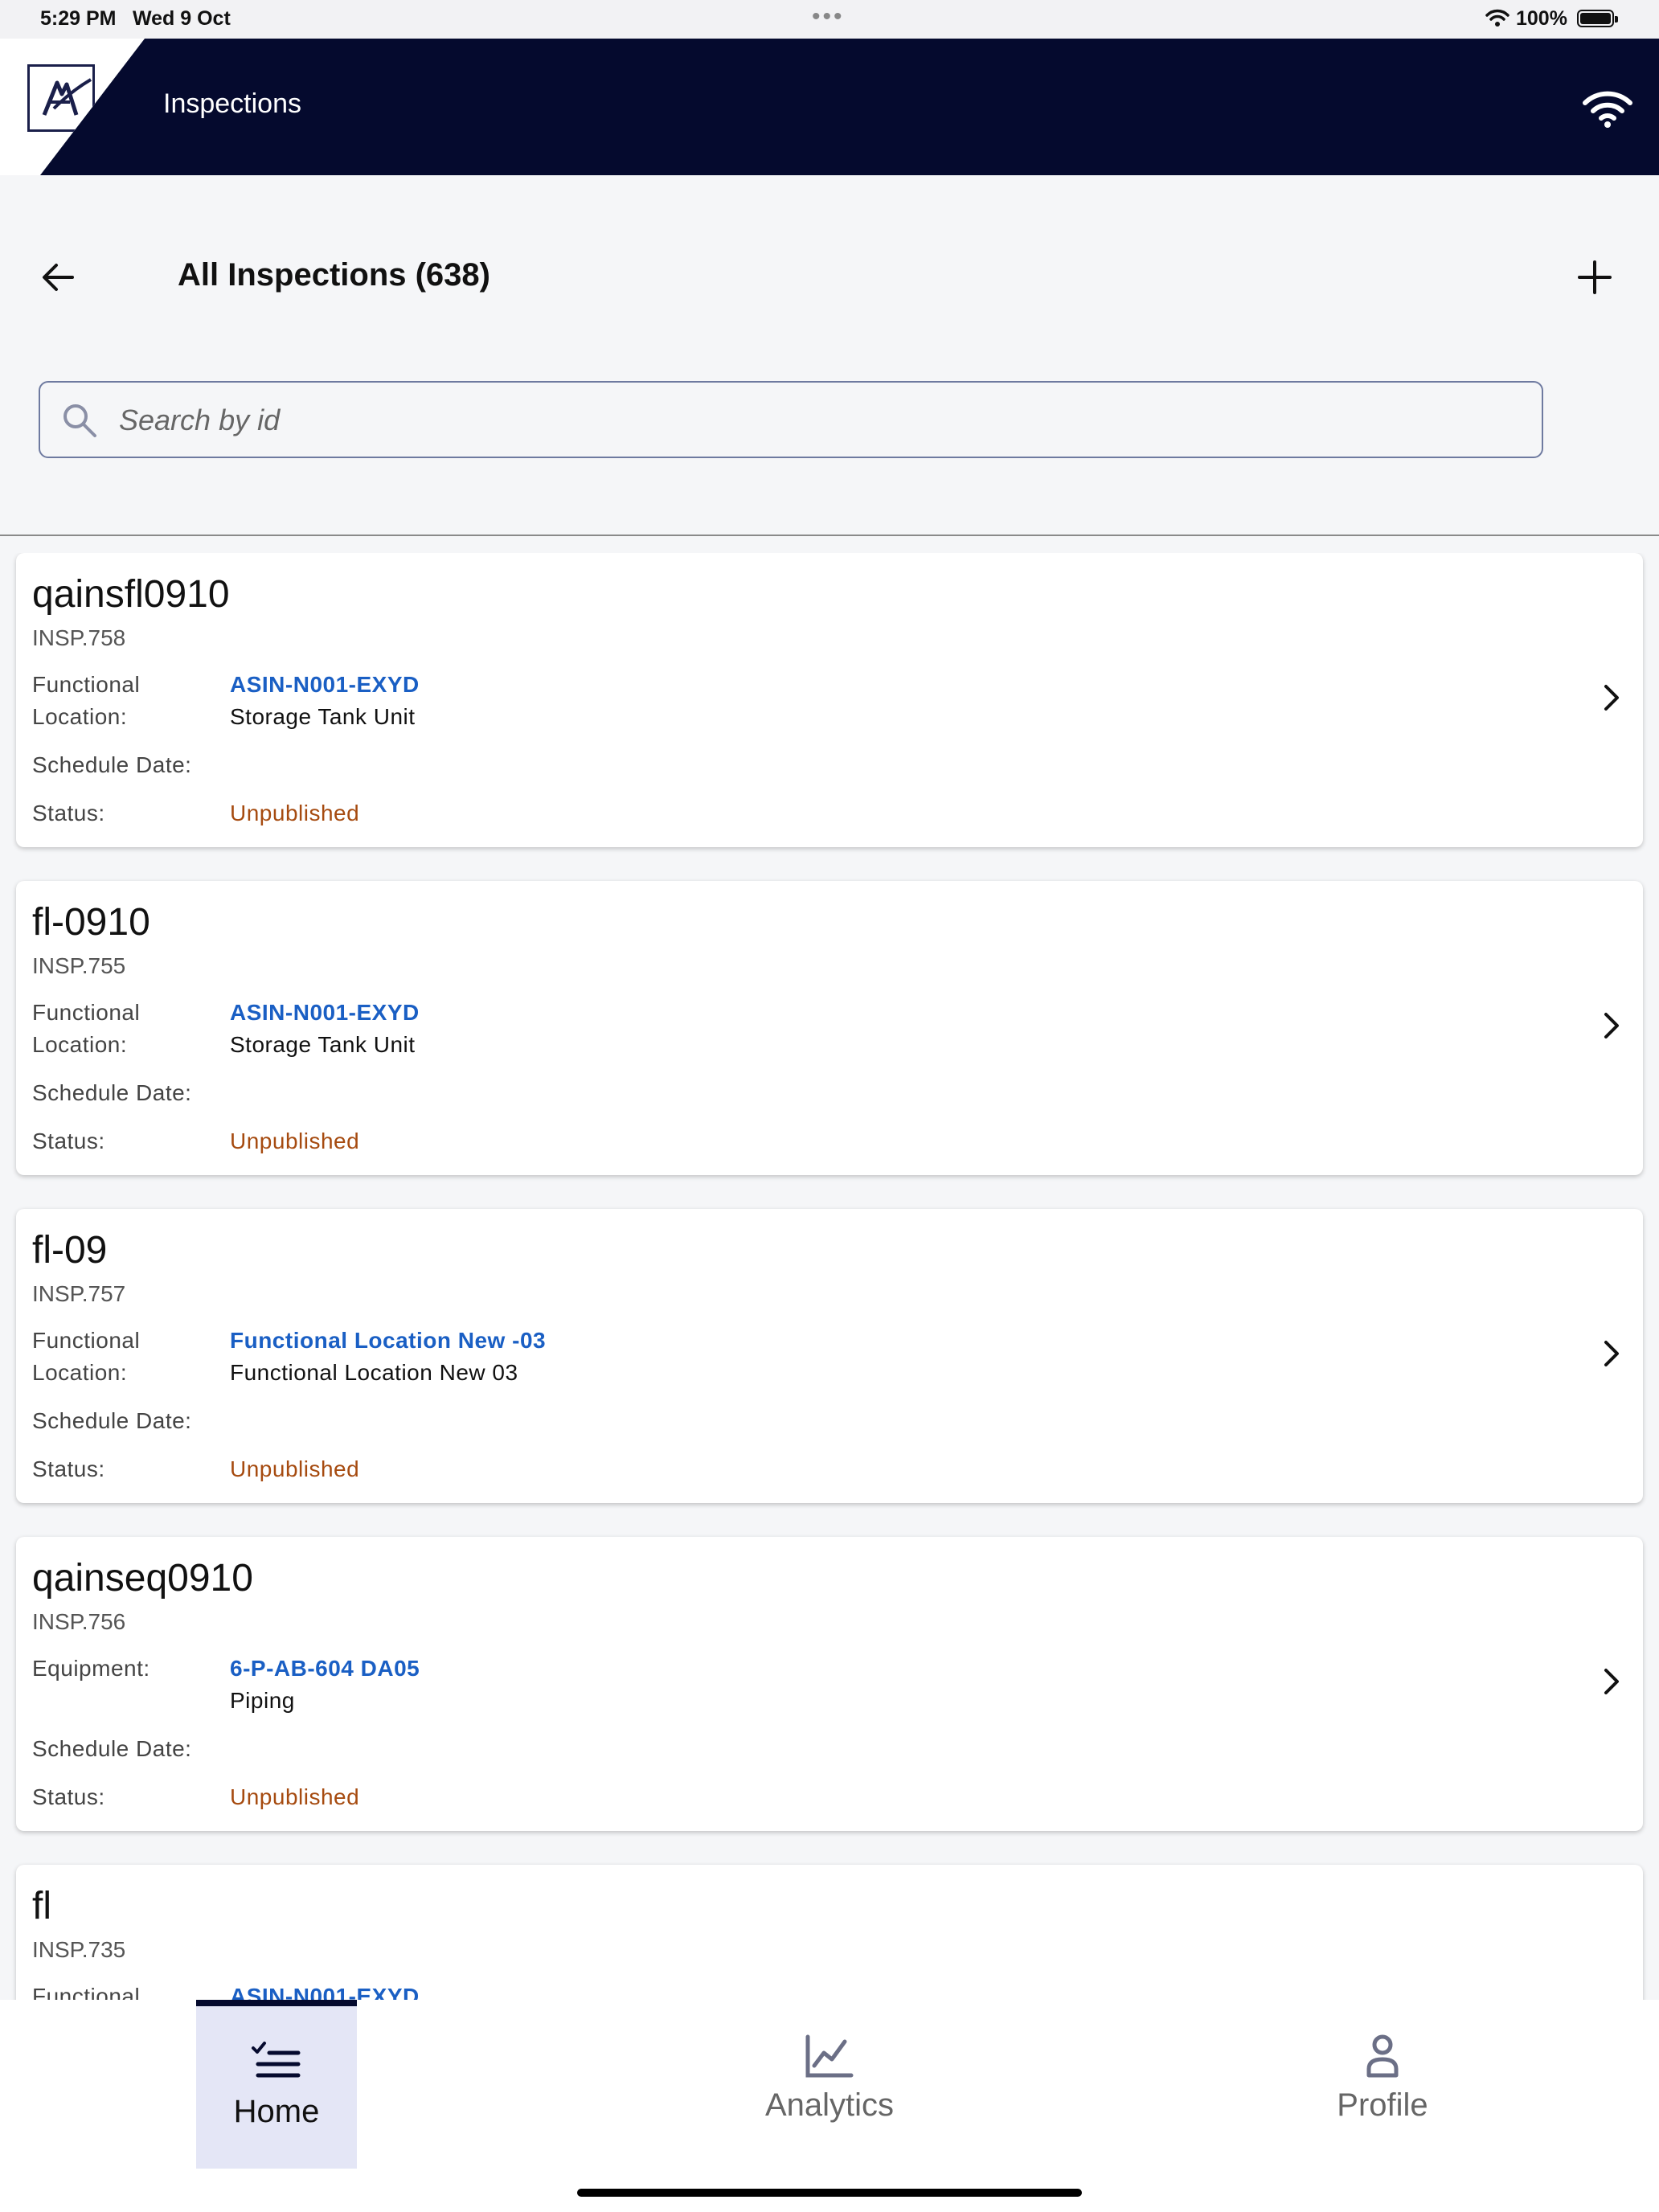 Image resolution: width=1659 pixels, height=2212 pixels. Describe the element at coordinates (374, 1372) in the screenshot. I see `functional-location-description: Functional Location New 03` at that location.